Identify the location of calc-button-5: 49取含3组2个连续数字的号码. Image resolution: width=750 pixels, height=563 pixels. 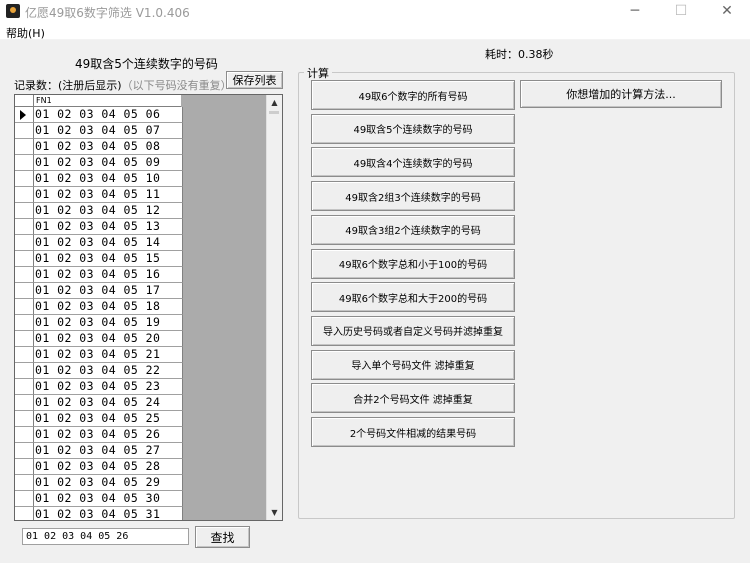
(413, 229).